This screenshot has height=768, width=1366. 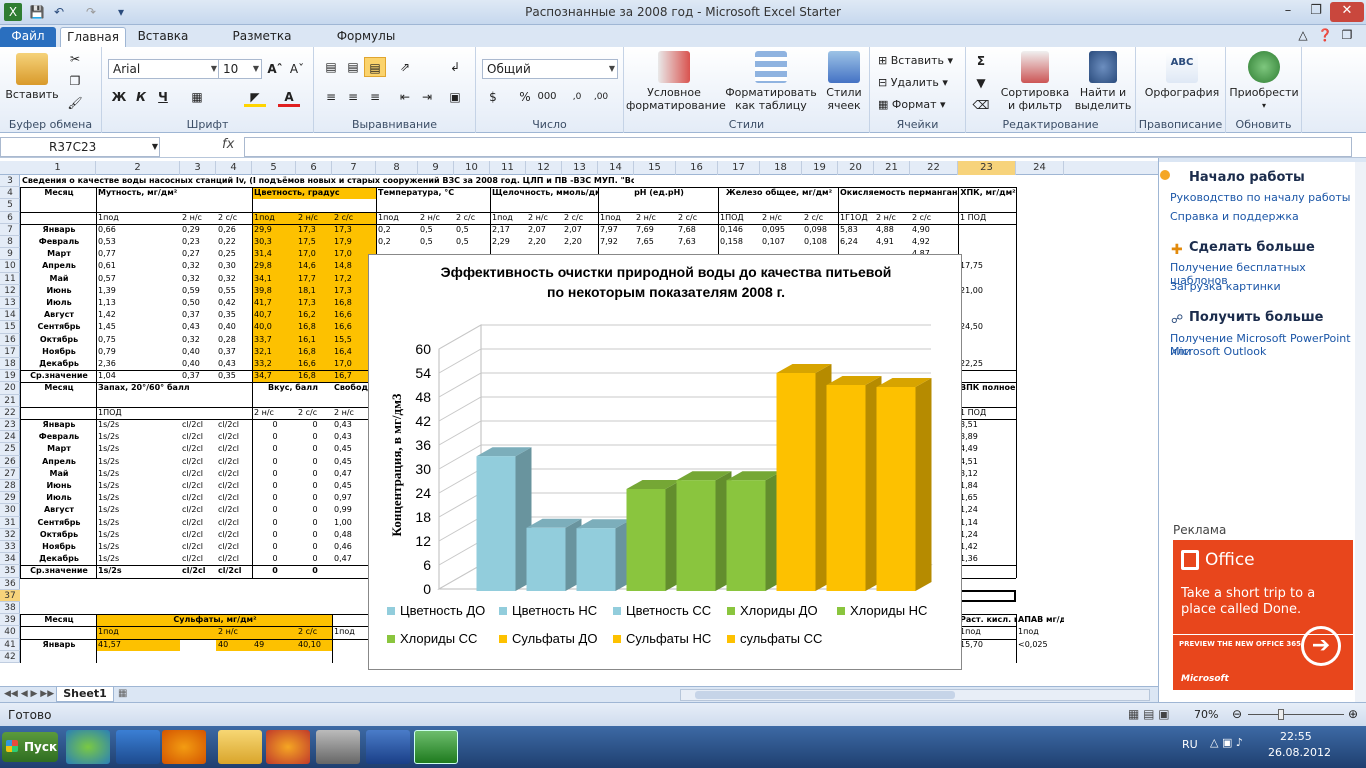 I want to click on color-value: 29,9, so click(x=274, y=229).